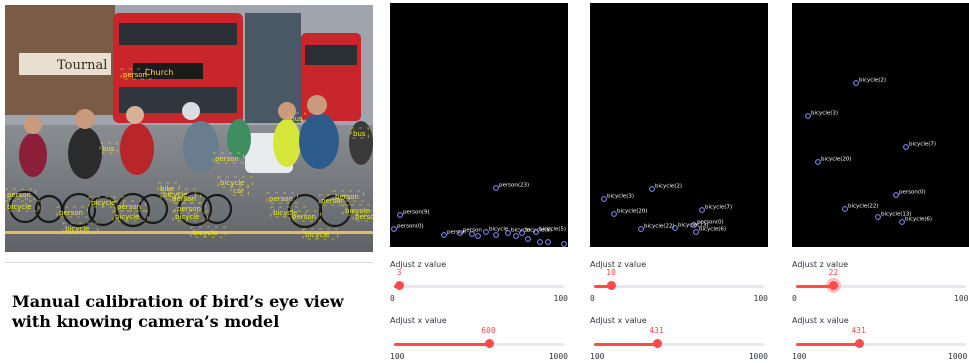 The height and width of the screenshot is (363, 969). Describe the element at coordinates (189, 262) in the screenshot. I see `divider` at that location.